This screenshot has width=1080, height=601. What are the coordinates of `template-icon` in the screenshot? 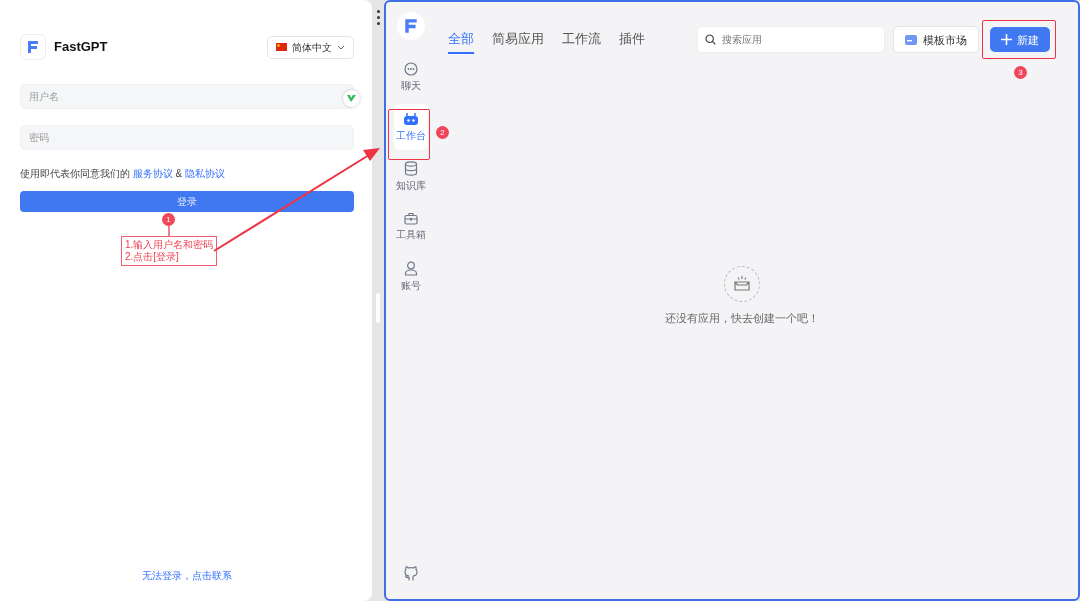 It's located at (911, 39).